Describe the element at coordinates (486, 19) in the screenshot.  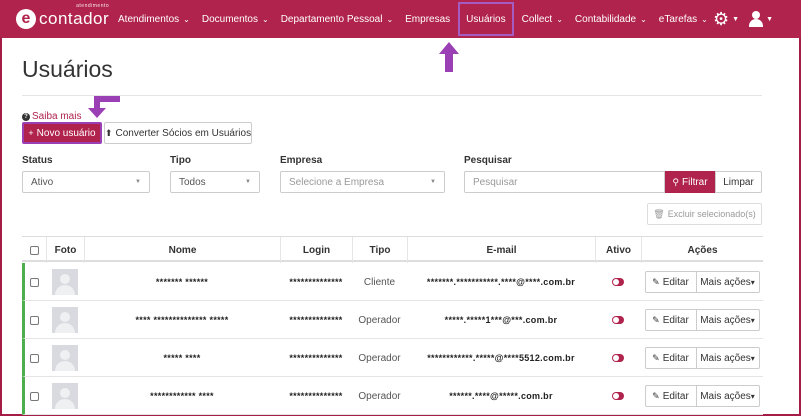
I see `nav-item-usuários: Usuários` at that location.